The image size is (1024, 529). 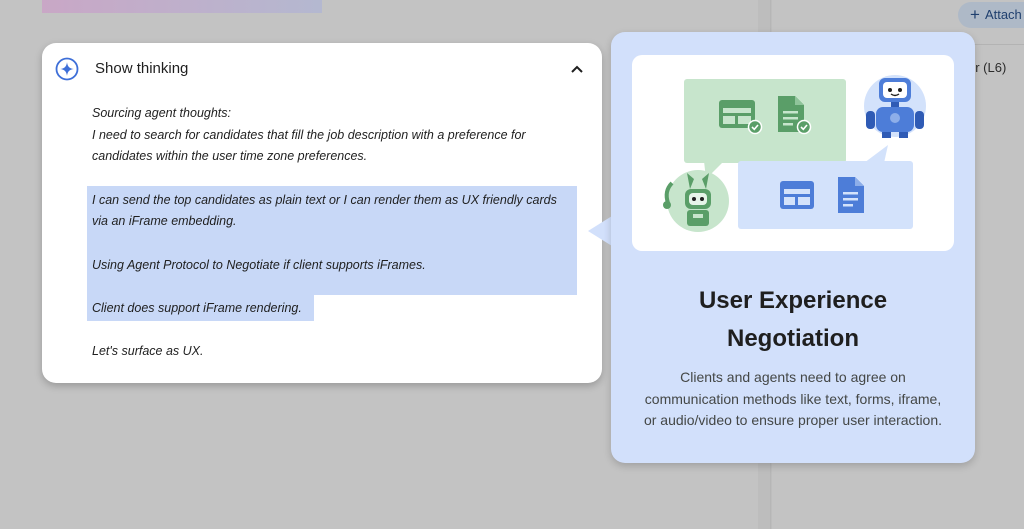 What do you see at coordinates (1003, 14) in the screenshot?
I see `attach-button-label: Attach` at bounding box center [1003, 14].